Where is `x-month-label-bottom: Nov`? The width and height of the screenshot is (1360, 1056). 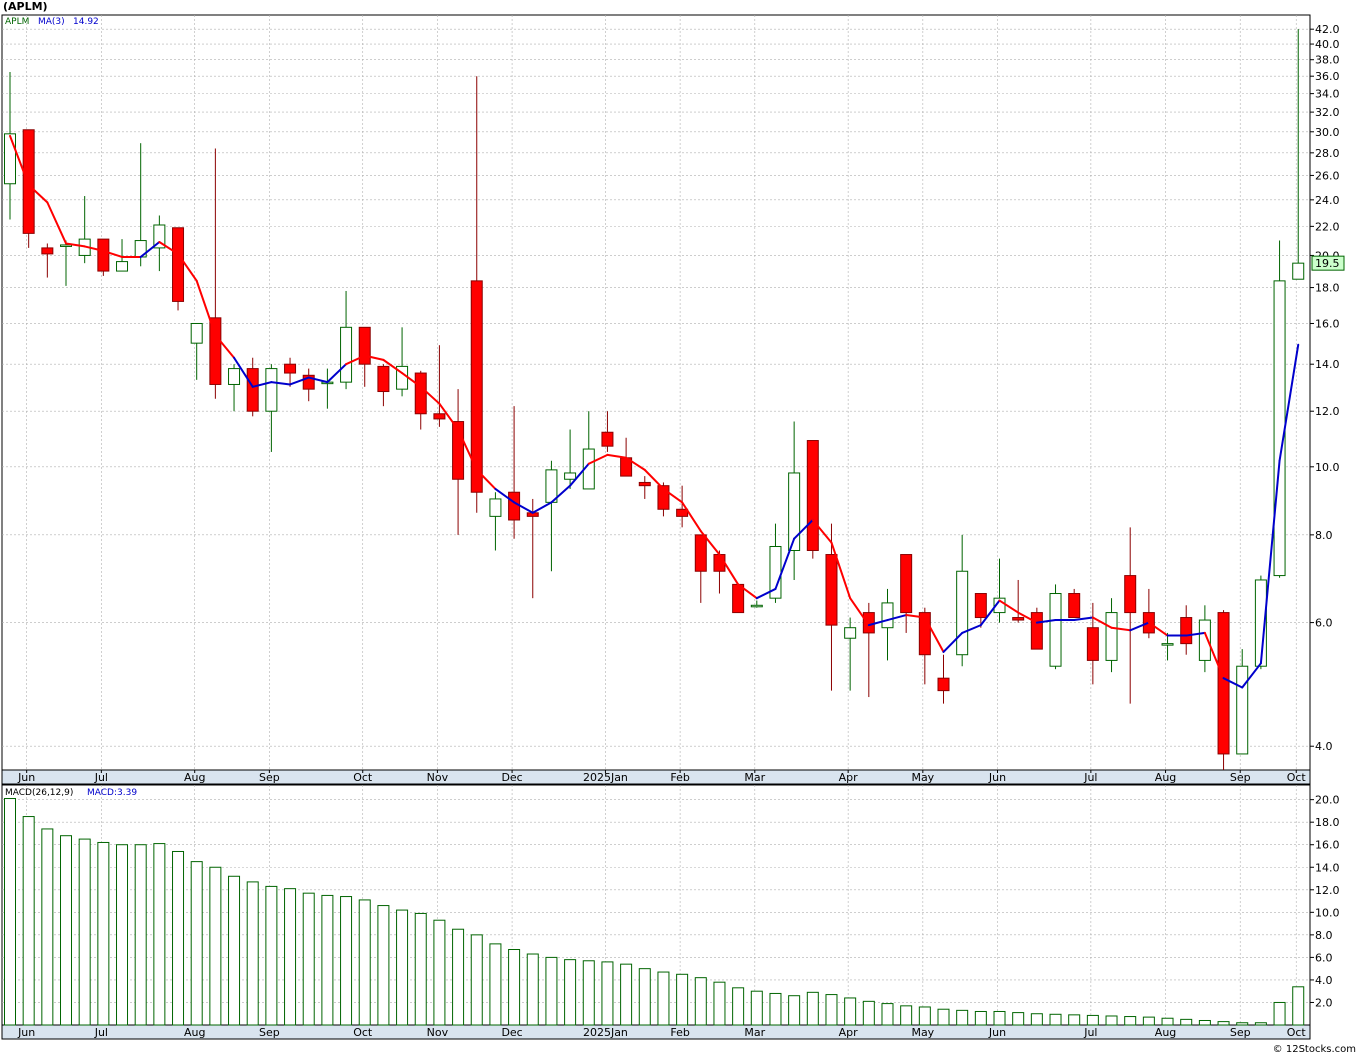 x-month-label-bottom: Nov is located at coordinates (438, 1032).